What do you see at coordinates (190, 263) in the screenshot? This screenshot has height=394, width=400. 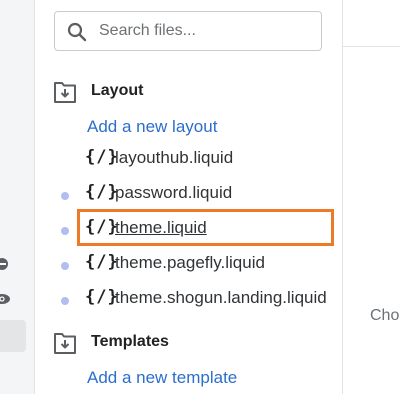 I see `file-name: theme.pagefly.liquid` at bounding box center [190, 263].